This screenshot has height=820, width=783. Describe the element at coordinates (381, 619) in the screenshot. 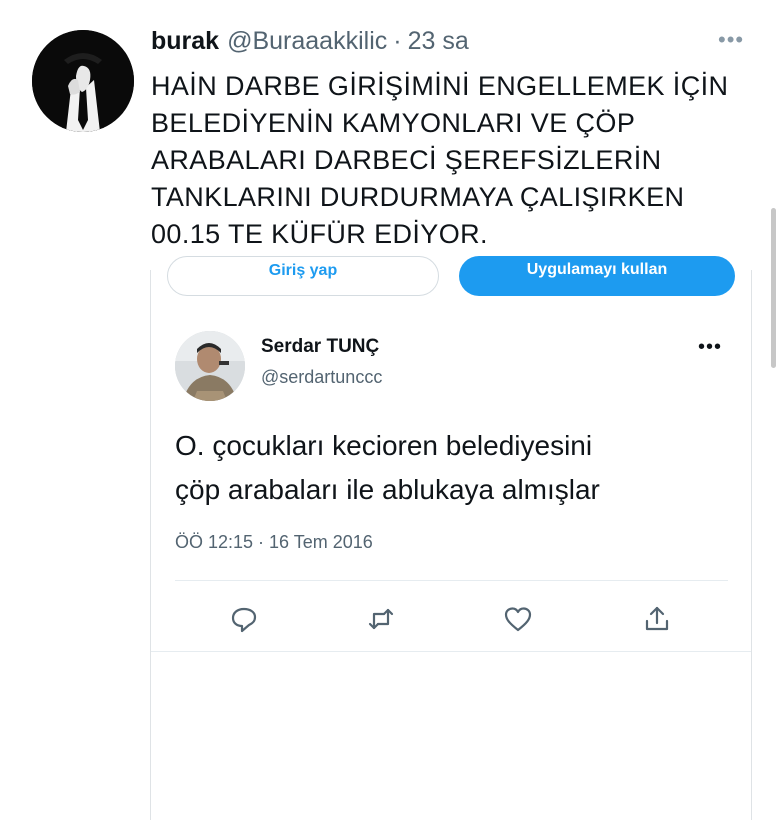

I see `retweet-icon` at that location.